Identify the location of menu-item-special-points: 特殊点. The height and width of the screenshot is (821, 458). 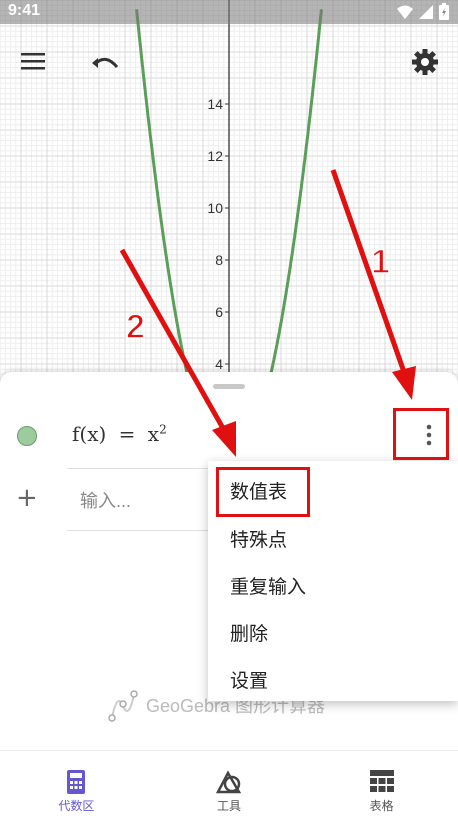
(333, 536).